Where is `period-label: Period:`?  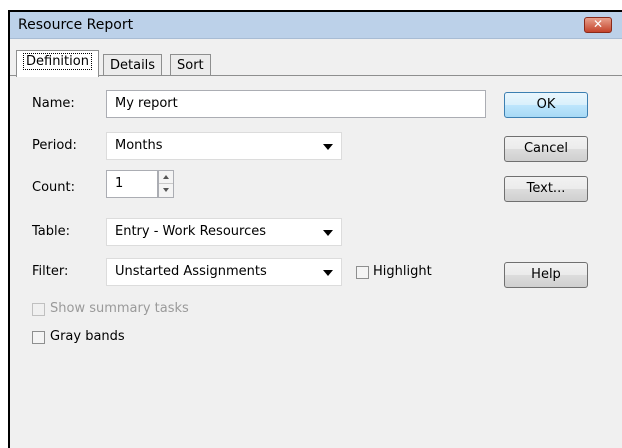 period-label: Period: is located at coordinates (54, 145).